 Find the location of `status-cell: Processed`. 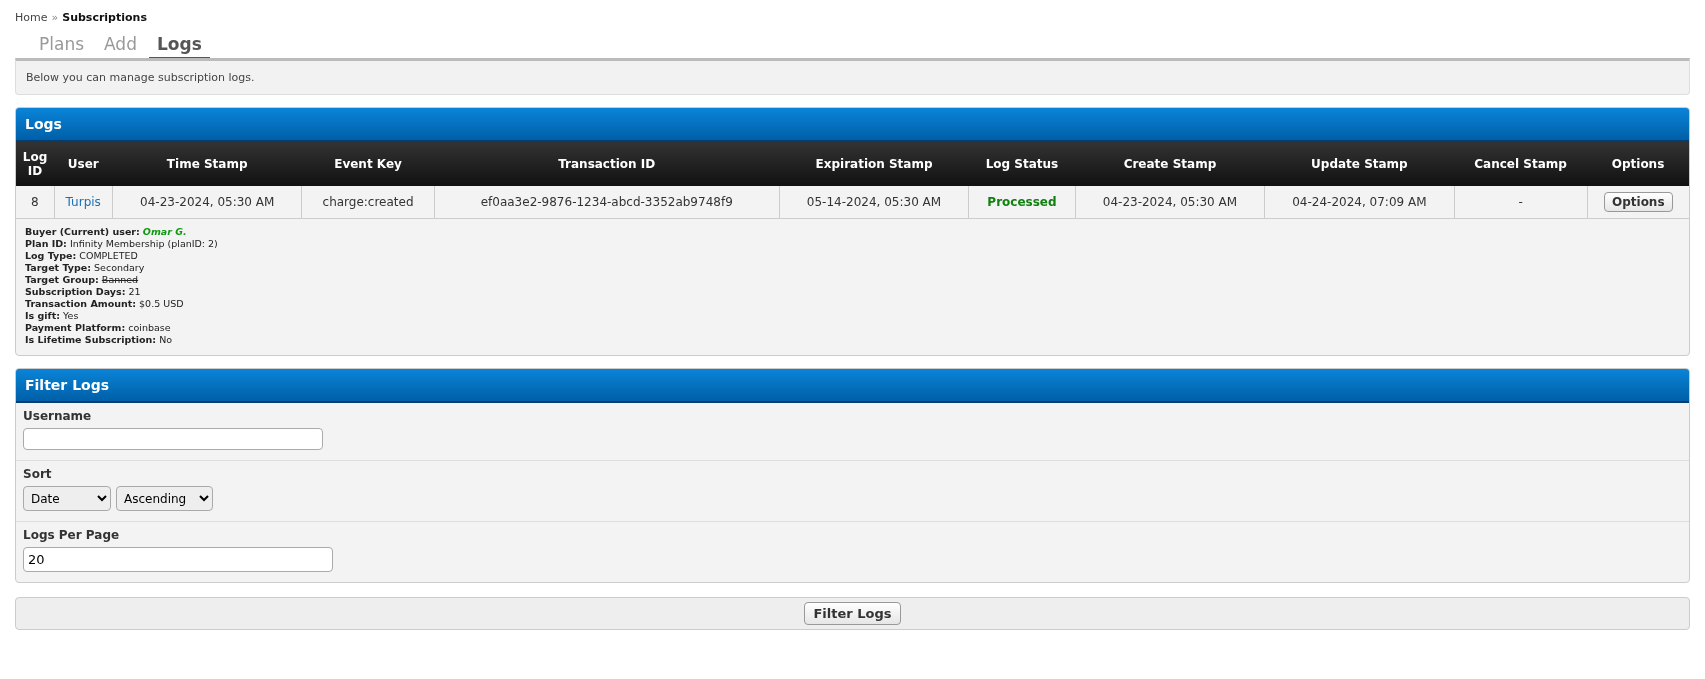

status-cell: Processed is located at coordinates (1022, 202).